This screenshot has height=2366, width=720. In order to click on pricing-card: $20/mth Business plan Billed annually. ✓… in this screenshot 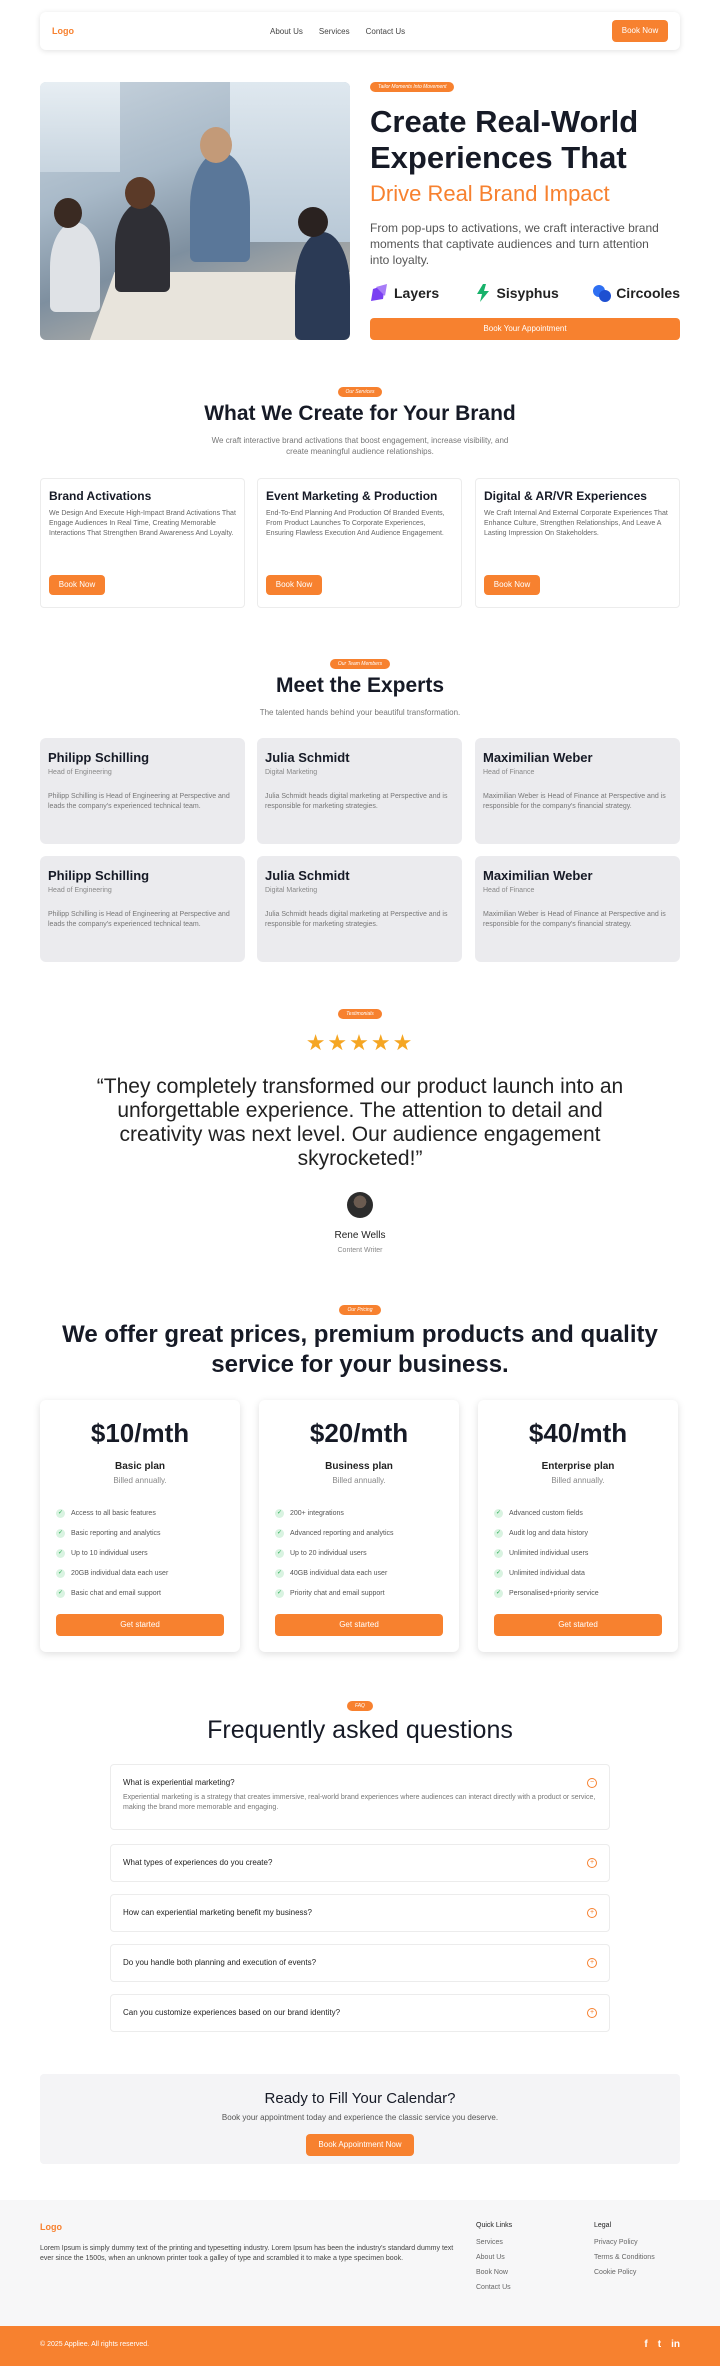, I will do `click(359, 1526)`.